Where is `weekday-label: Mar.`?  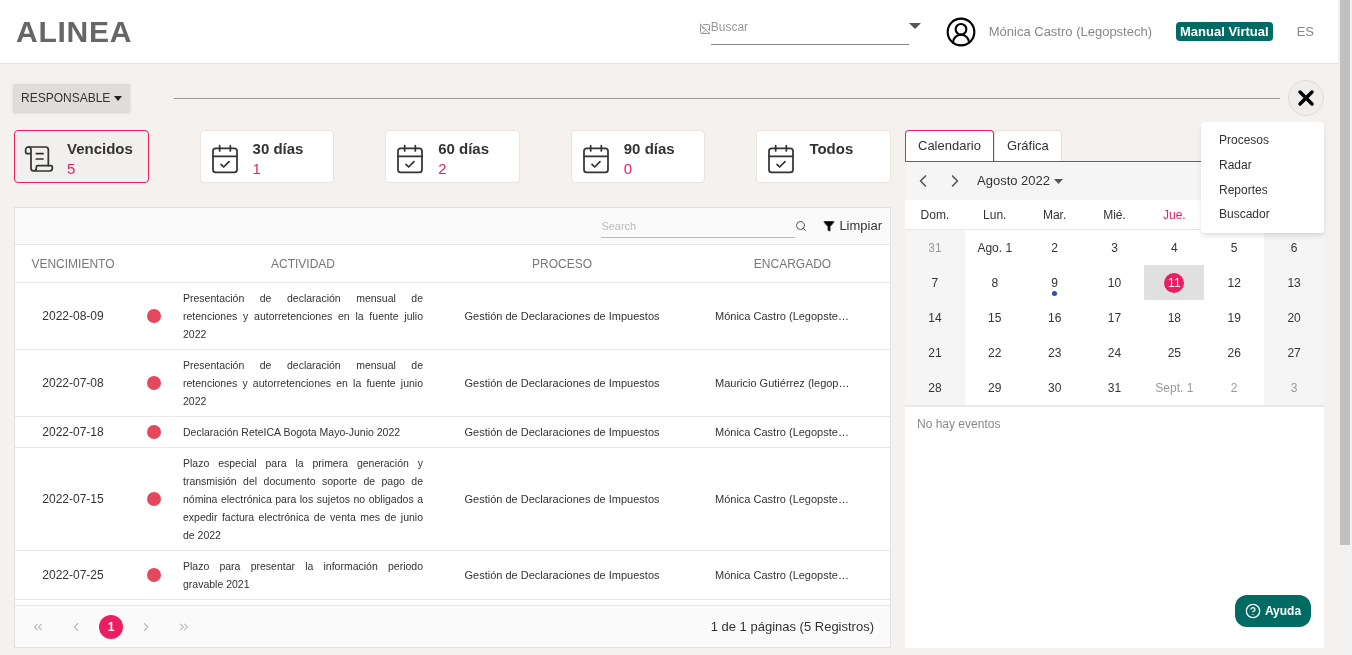
weekday-label: Mar. is located at coordinates (1054, 215).